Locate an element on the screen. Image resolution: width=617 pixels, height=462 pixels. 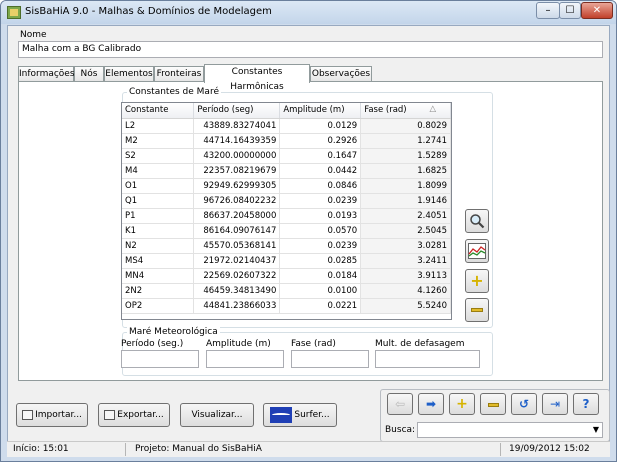
col-header-amplitude: Amplitude (m) is located at coordinates (320, 111).